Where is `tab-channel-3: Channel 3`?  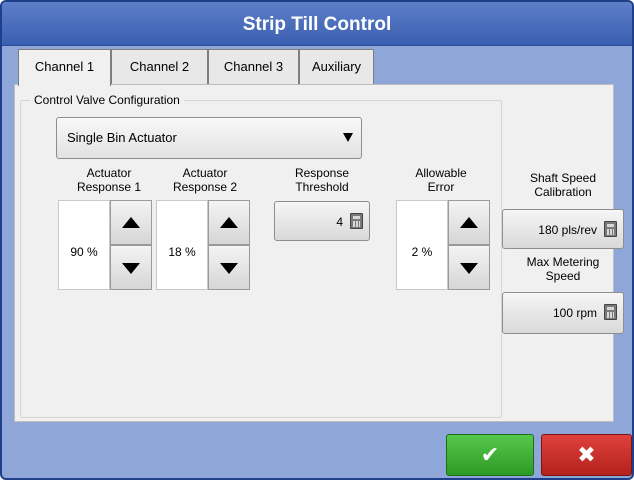
tab-channel-3: Channel 3 is located at coordinates (253, 66).